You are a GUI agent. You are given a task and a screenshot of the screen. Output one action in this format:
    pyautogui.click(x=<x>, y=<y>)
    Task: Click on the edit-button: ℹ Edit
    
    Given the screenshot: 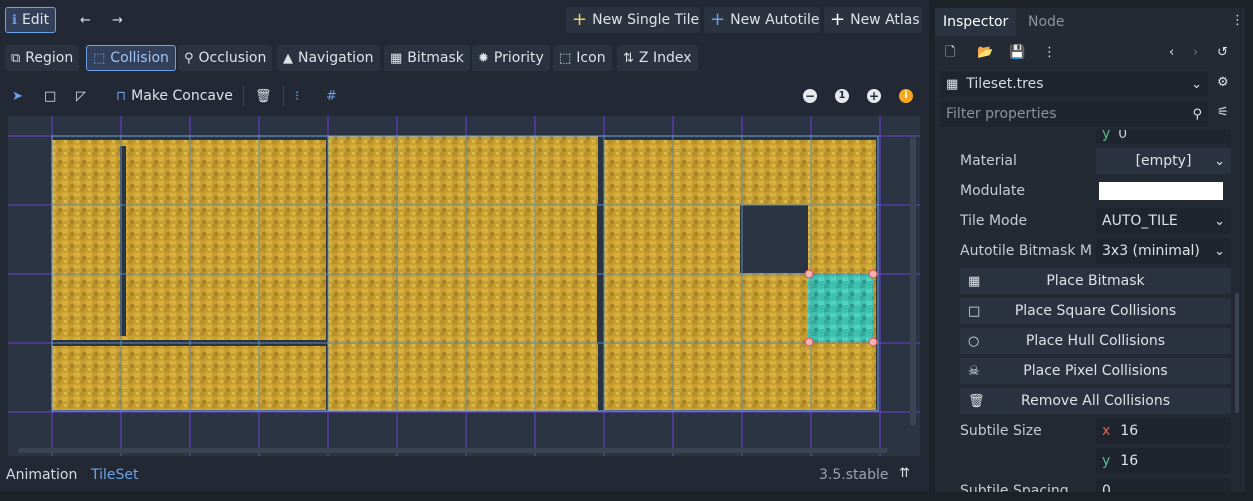 What is the action you would take?
    pyautogui.click(x=31, y=20)
    